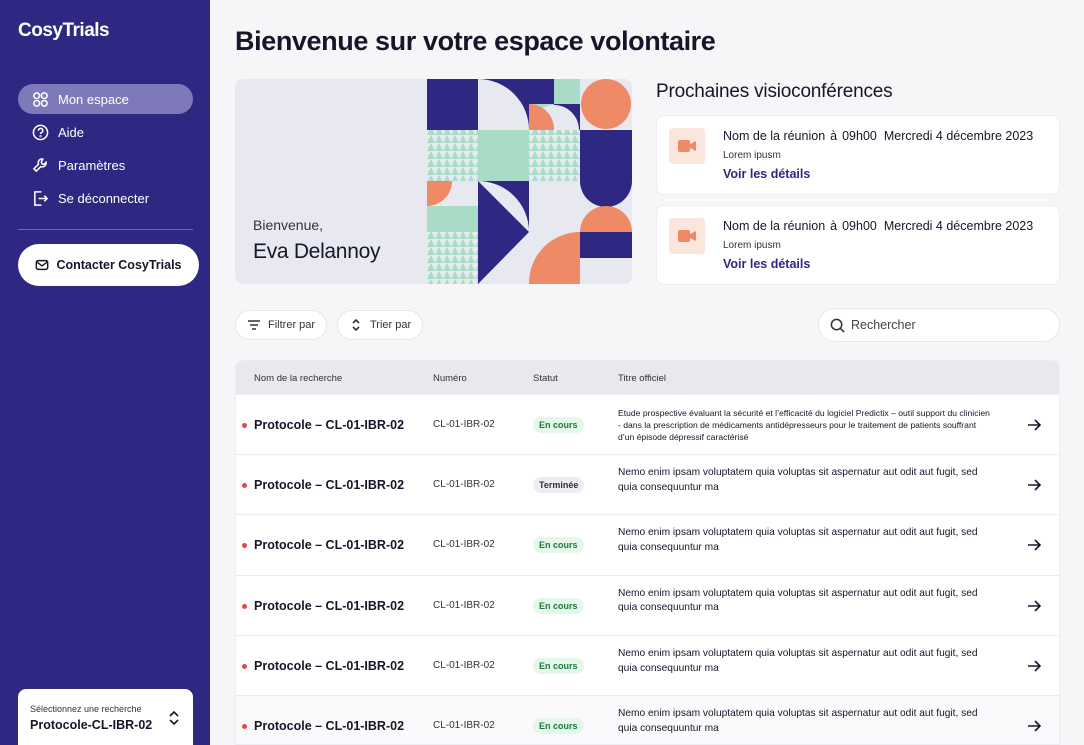 The height and width of the screenshot is (745, 1084). I want to click on sidebar-divider, so click(105, 229).